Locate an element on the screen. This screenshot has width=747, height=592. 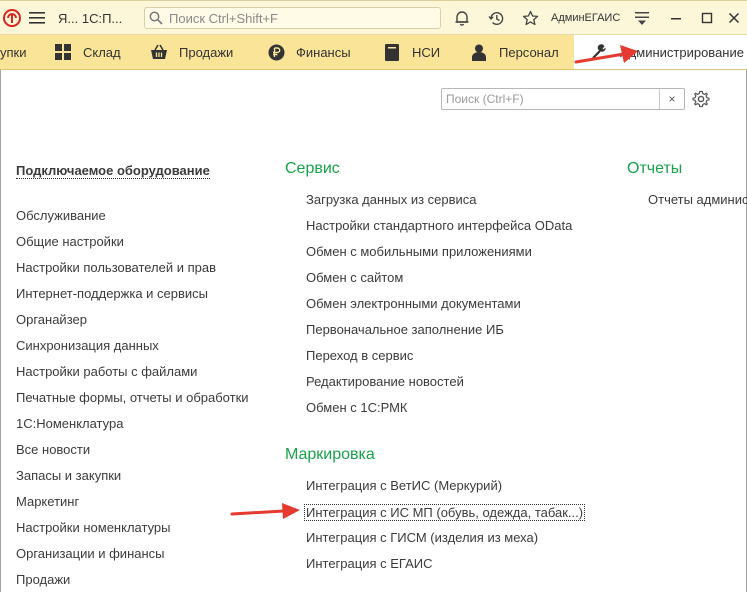
panel-search-input is located at coordinates (550, 99).